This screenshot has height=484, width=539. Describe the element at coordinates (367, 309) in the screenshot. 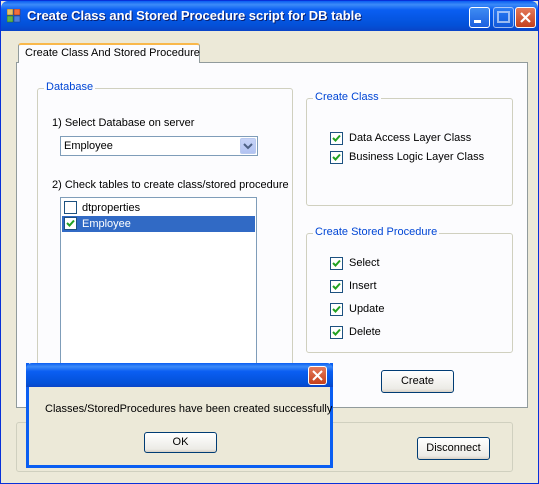

I see `checkbox-label: Update` at that location.